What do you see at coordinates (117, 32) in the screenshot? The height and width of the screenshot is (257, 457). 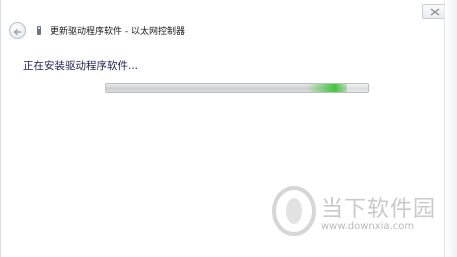 I see `window-title: 更新驱动程序软件 - 以太网控制器` at bounding box center [117, 32].